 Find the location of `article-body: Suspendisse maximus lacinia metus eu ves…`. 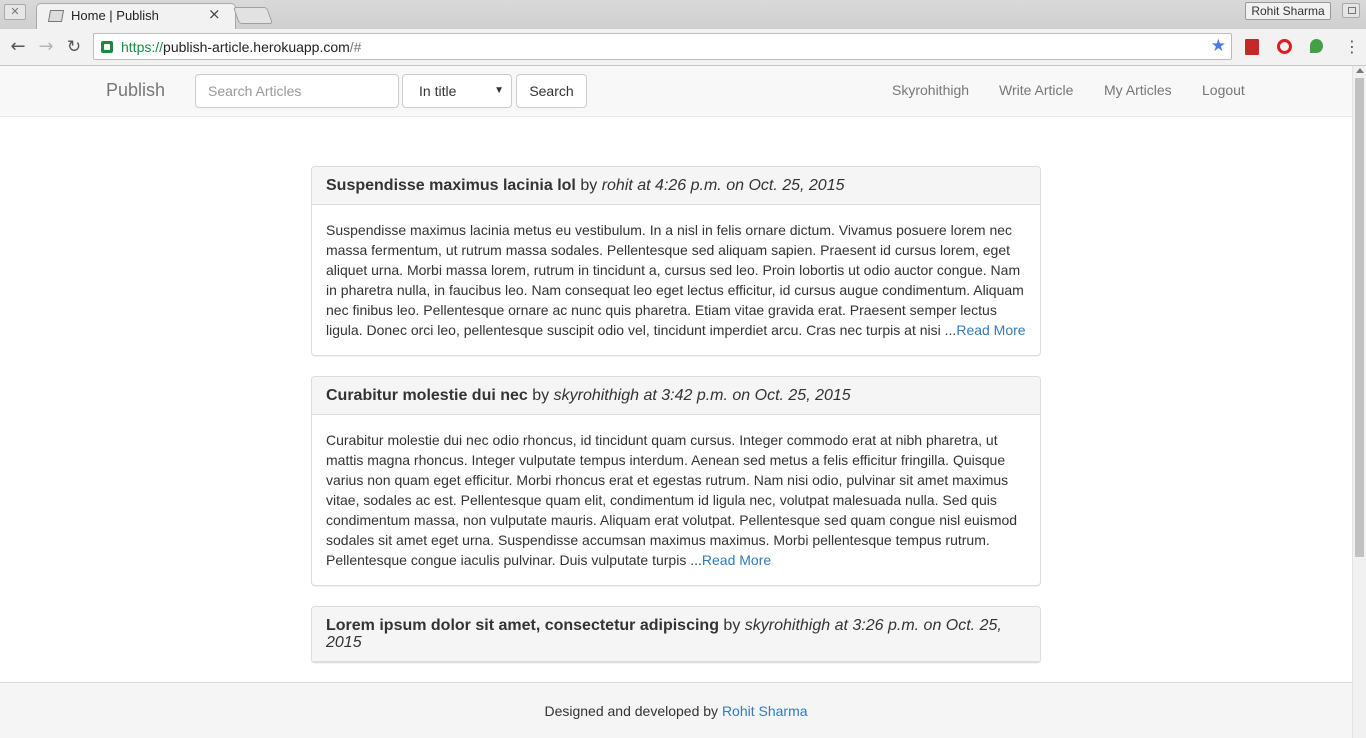

article-body: Suspendisse maximus lacinia metus eu ves… is located at coordinates (676, 280).